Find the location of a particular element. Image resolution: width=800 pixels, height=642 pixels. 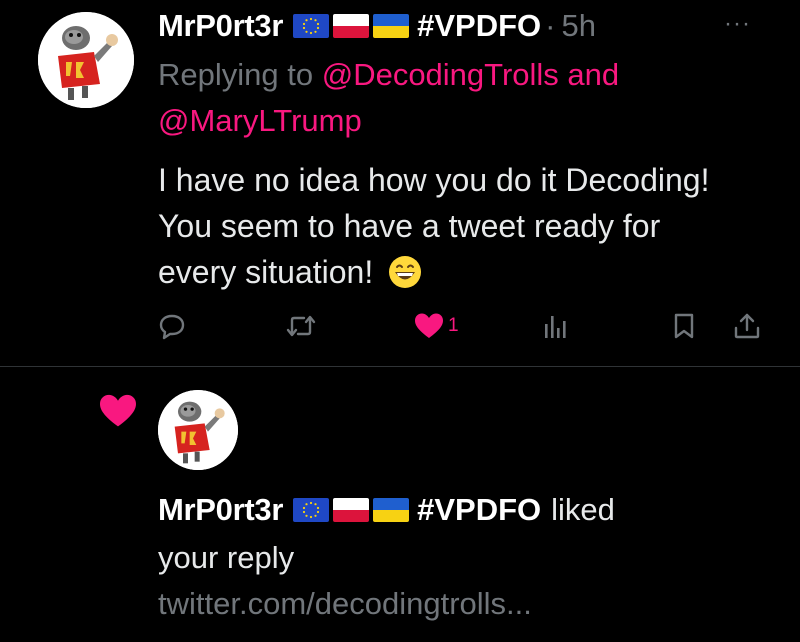

reply-button is located at coordinates (172, 326).